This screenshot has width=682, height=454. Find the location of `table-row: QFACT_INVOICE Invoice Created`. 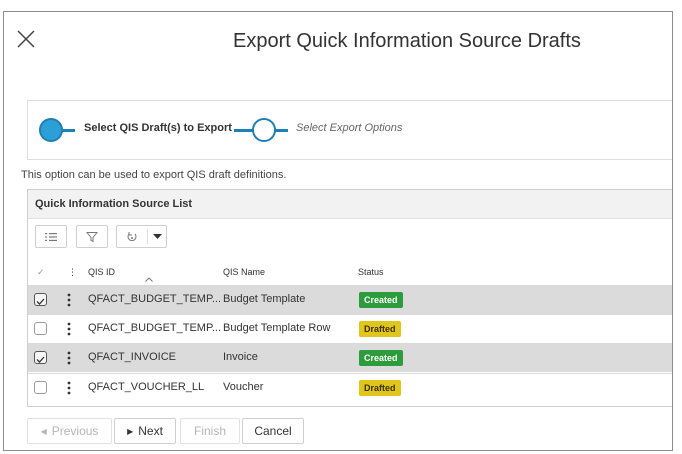

table-row: QFACT_INVOICE Invoice Created is located at coordinates (350, 357).